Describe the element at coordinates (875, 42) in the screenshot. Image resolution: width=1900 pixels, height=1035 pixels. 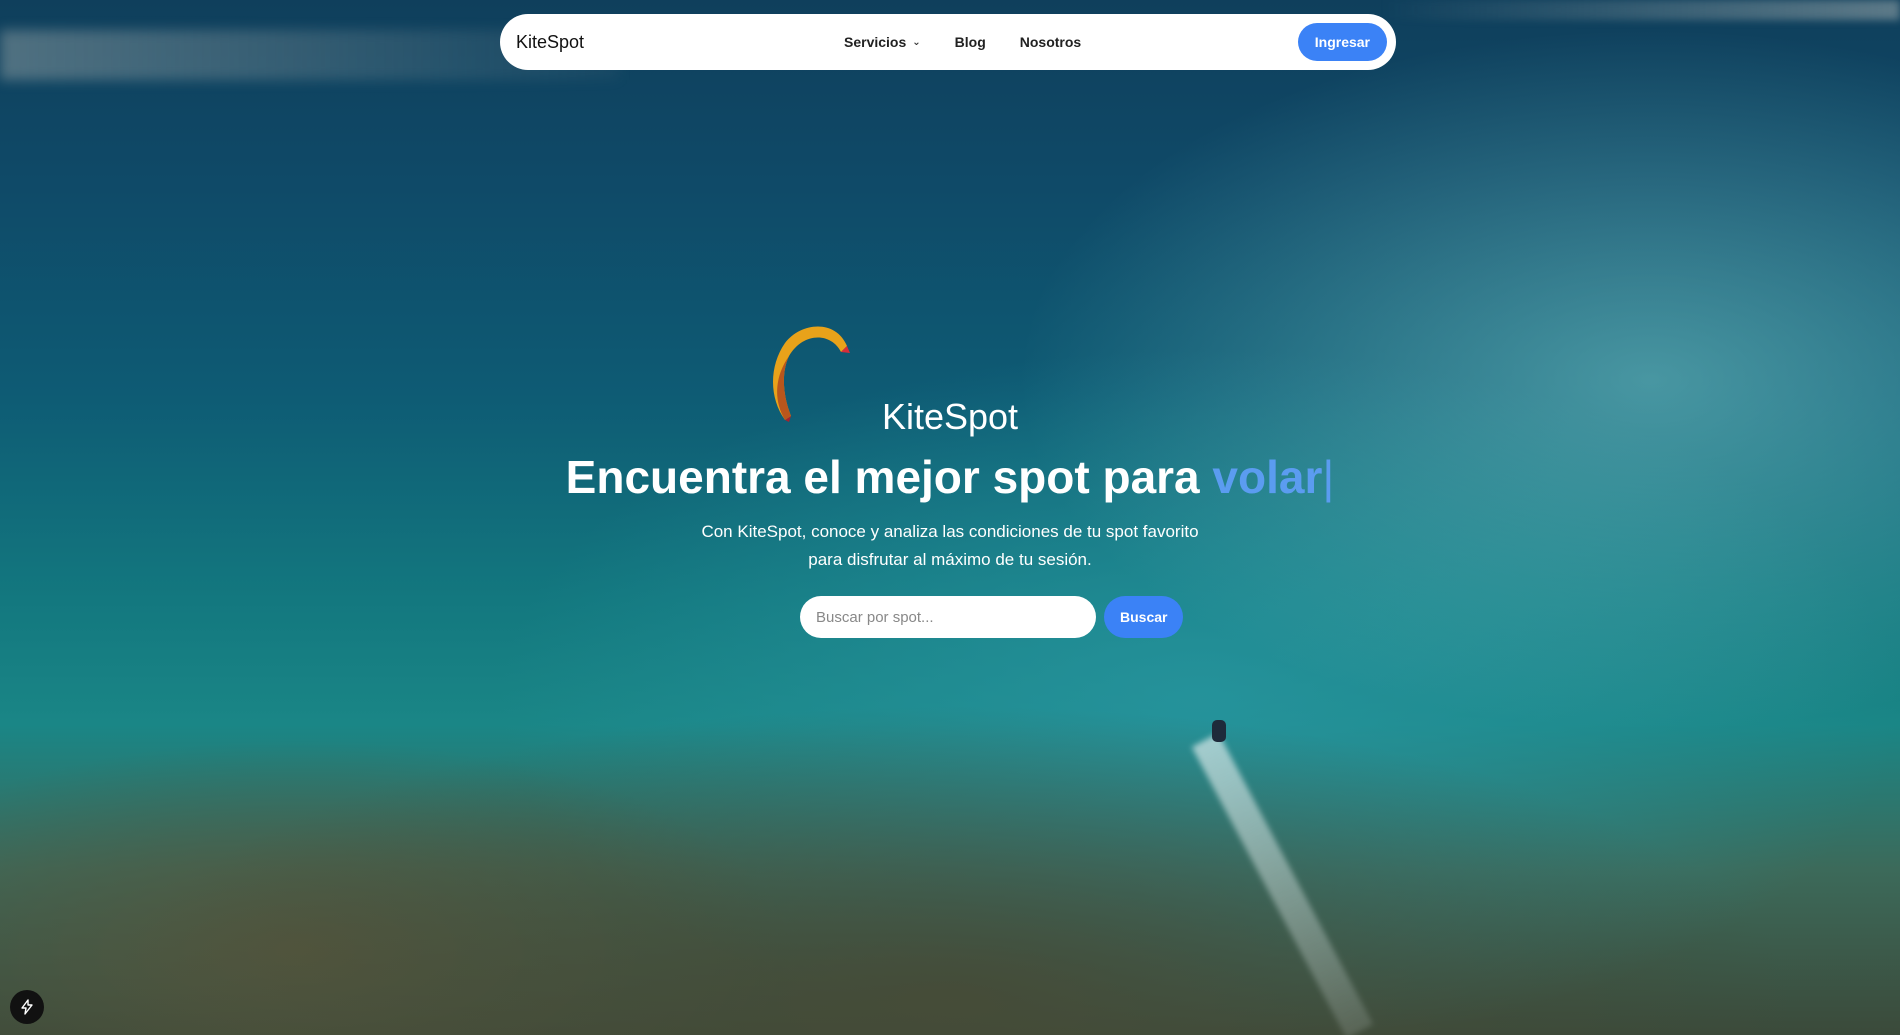
I see `nav-link-label: Servicios` at that location.